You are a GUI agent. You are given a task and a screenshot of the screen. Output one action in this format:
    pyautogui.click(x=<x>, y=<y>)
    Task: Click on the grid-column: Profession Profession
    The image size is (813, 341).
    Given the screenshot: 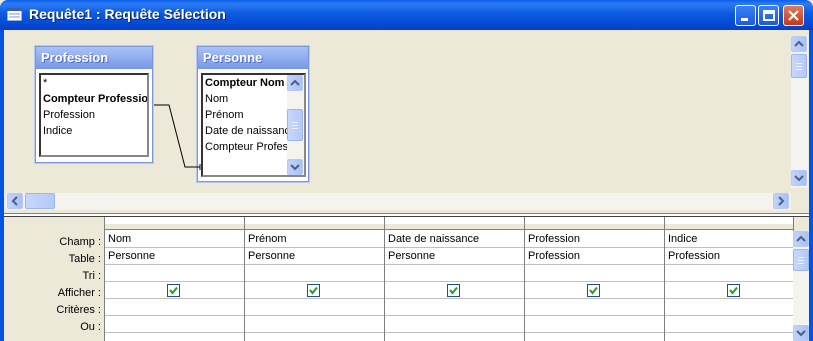 What is the action you would take?
    pyautogui.click(x=595, y=279)
    